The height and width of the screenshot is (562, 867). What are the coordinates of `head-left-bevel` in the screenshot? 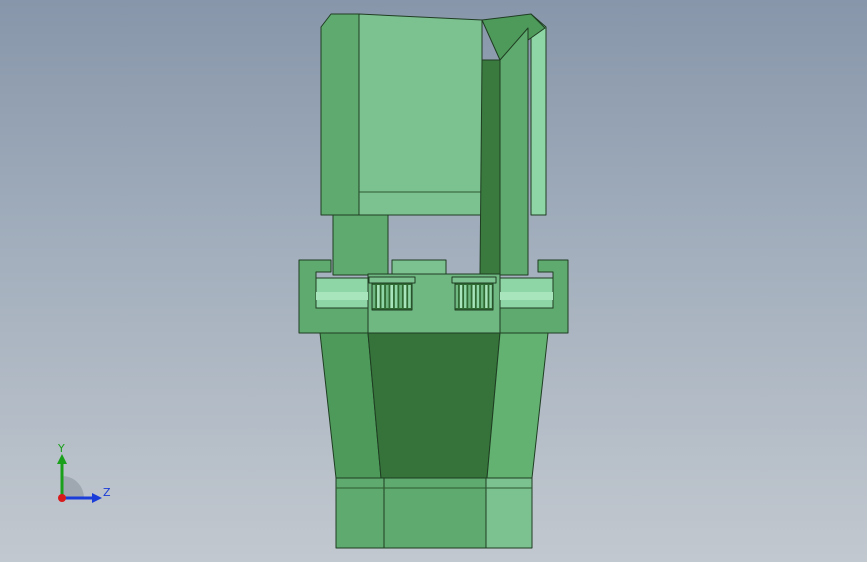 It's located at (340, 114).